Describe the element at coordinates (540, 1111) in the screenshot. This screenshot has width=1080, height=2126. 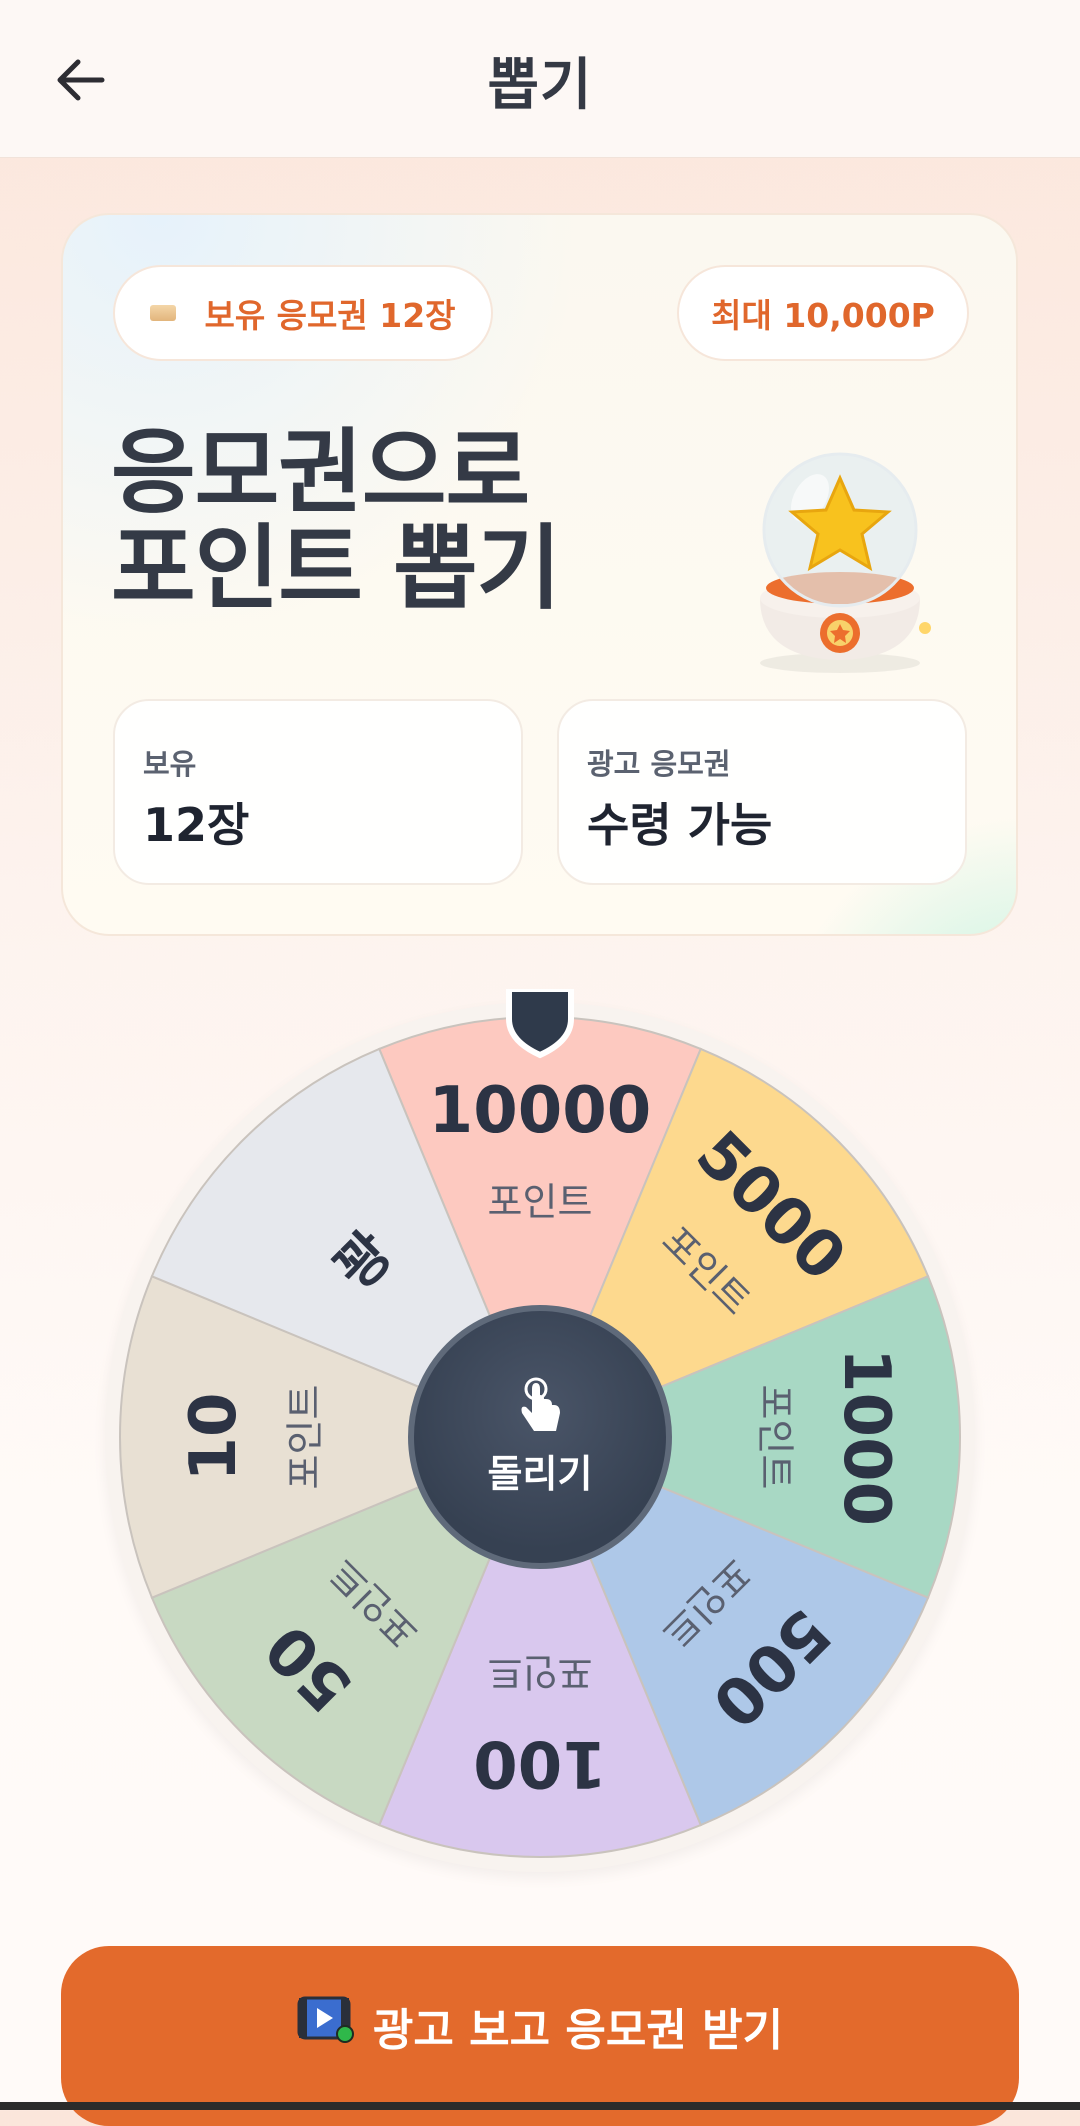
I see `wheel-value-label: 10000` at that location.